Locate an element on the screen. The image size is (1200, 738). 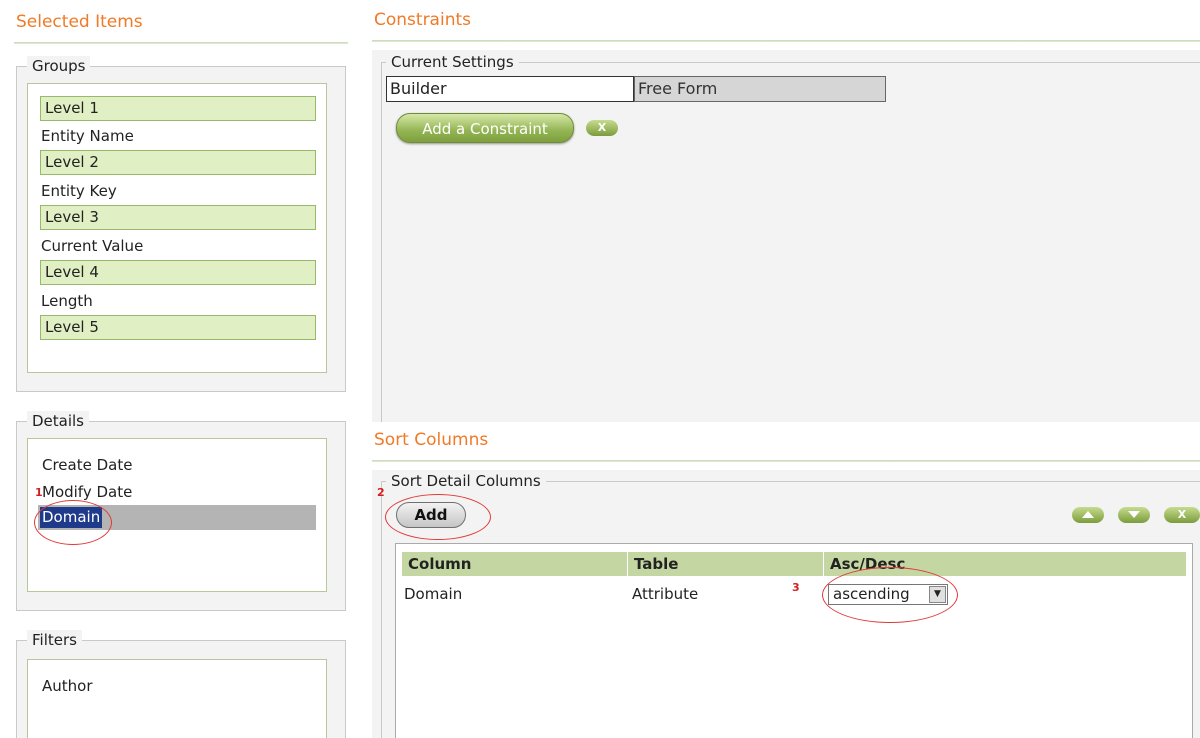
group-row-level-5: Level 5 is located at coordinates (178, 327).